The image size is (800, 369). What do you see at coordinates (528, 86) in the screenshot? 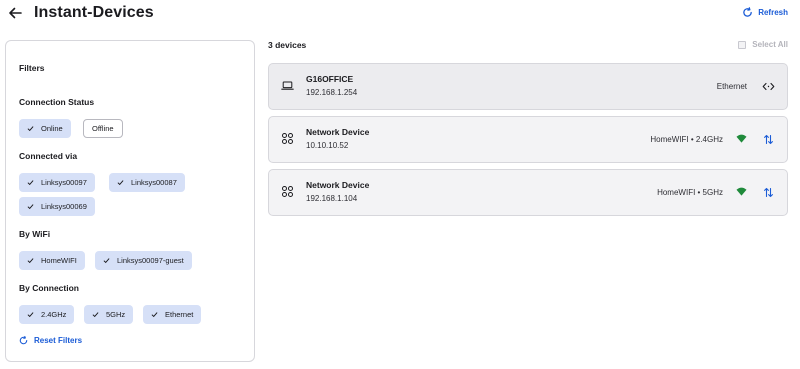
I see `device-card: G16OFFICE 192.168.1.254 Ethernet` at bounding box center [528, 86].